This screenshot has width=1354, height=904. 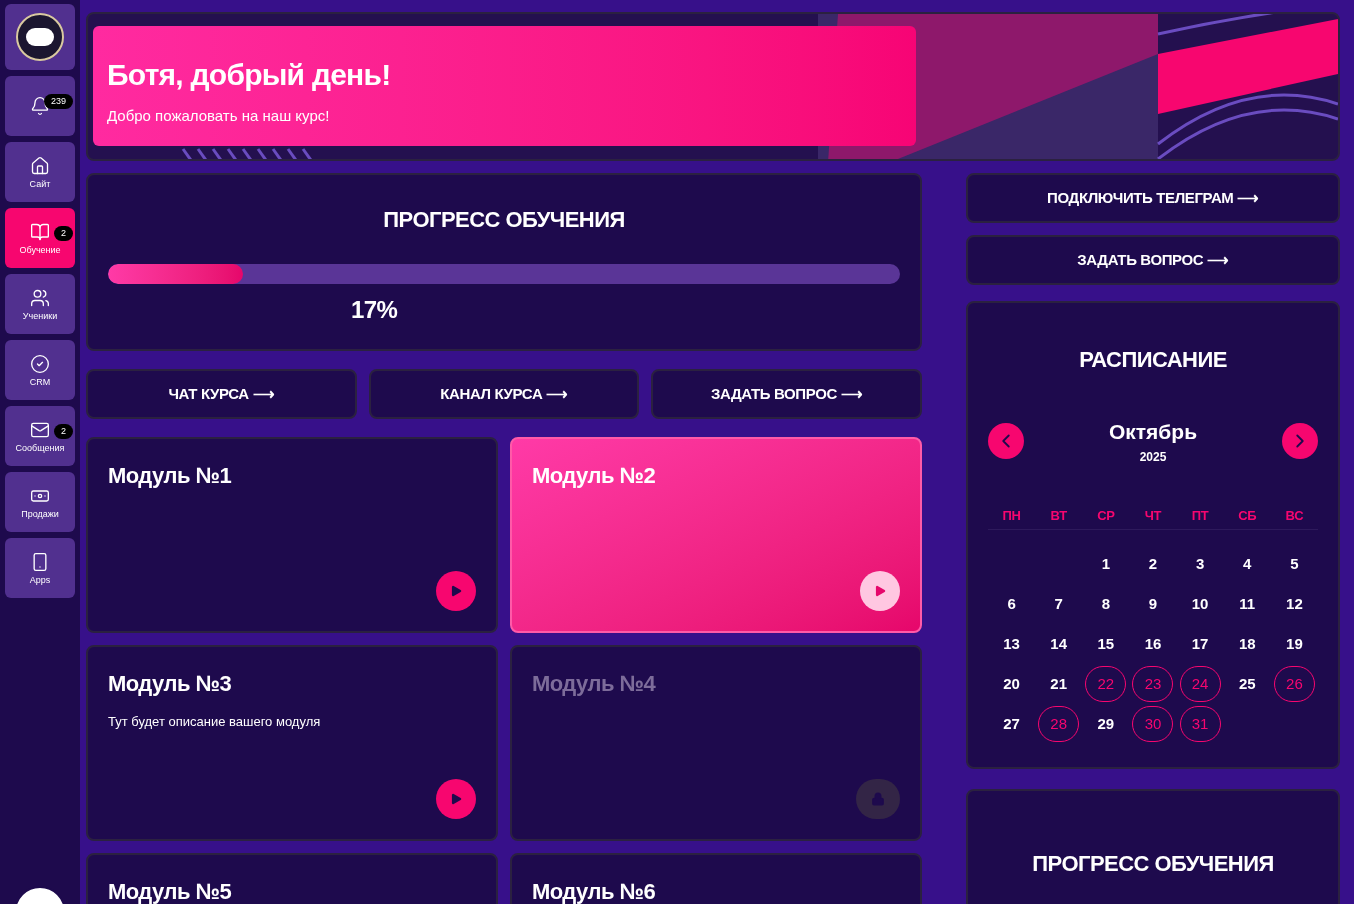 I want to click on course-link-button: КАНАЛ КУРСА ⟶, so click(x=504, y=394).